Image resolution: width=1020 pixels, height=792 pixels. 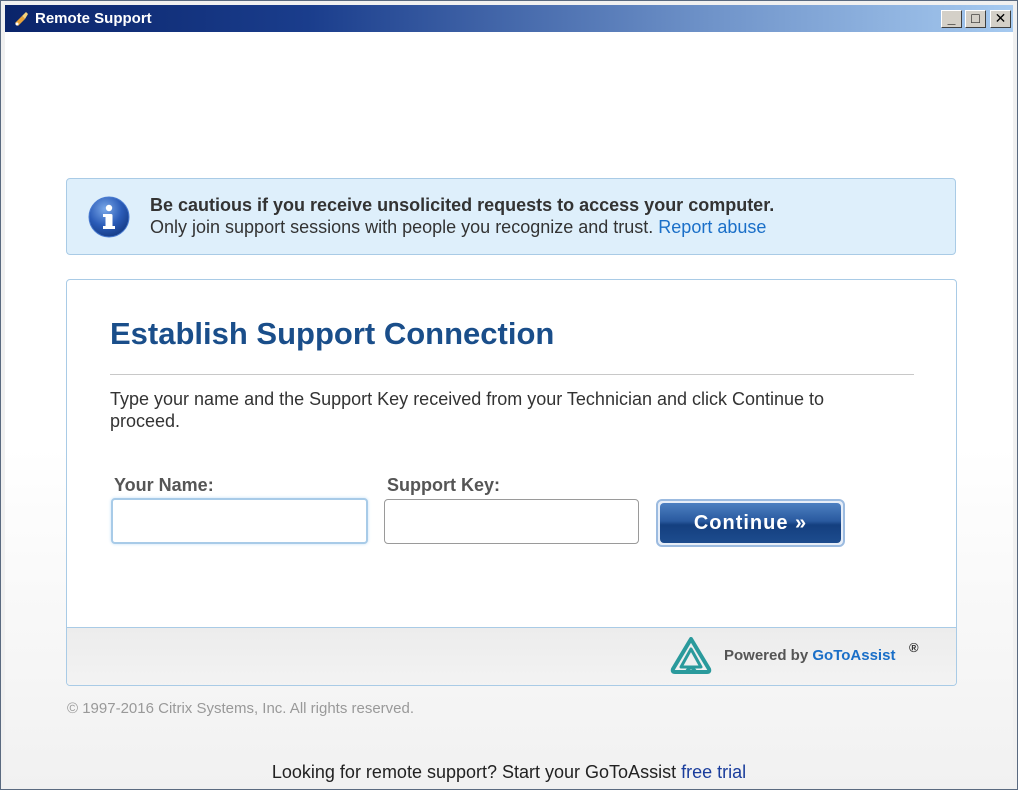 What do you see at coordinates (712, 227) in the screenshot?
I see `report-abuse-link: Report abuse` at bounding box center [712, 227].